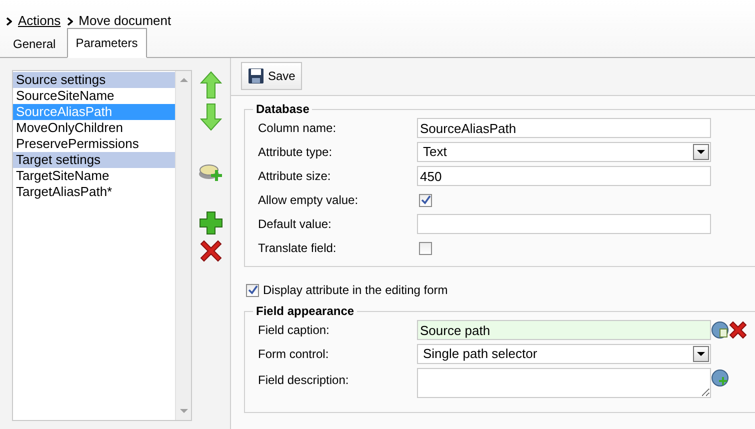 The width and height of the screenshot is (755, 429). I want to click on input-field: SourceAliasPath, so click(564, 128).